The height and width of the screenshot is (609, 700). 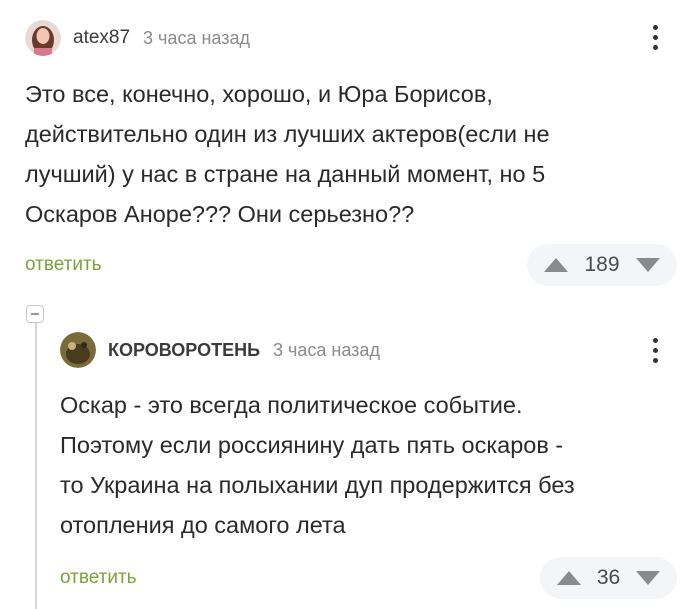 I want to click on rating-value: 36, so click(x=608, y=577).